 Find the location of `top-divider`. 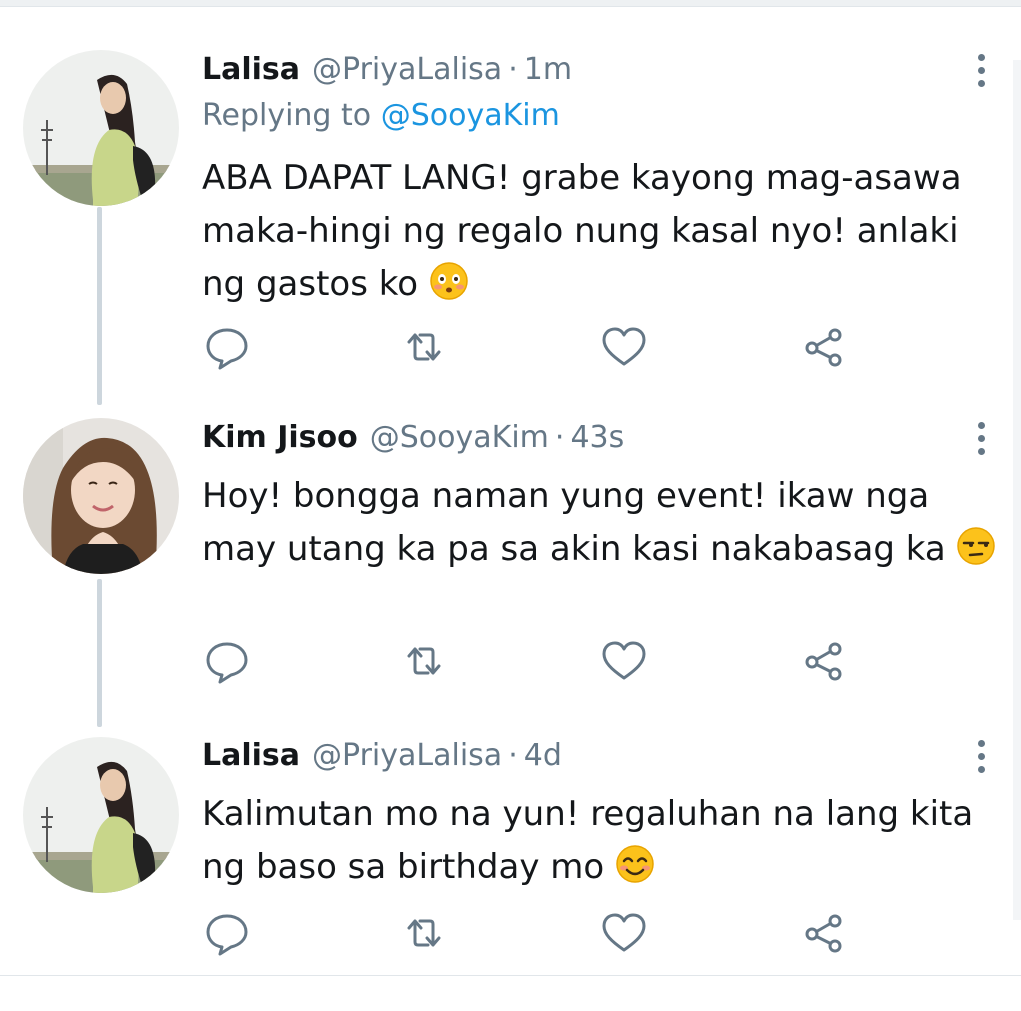

top-divider is located at coordinates (510, 3).